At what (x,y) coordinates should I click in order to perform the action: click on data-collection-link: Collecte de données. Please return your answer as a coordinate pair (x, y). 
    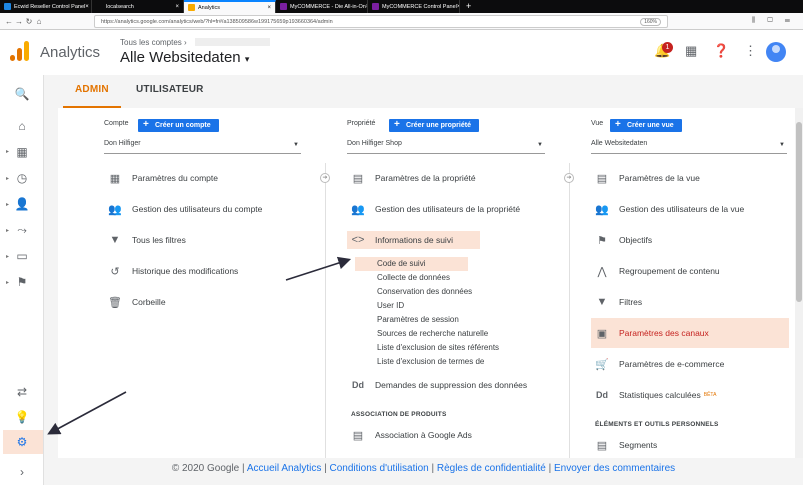
    Looking at the image, I should click on (413, 277).